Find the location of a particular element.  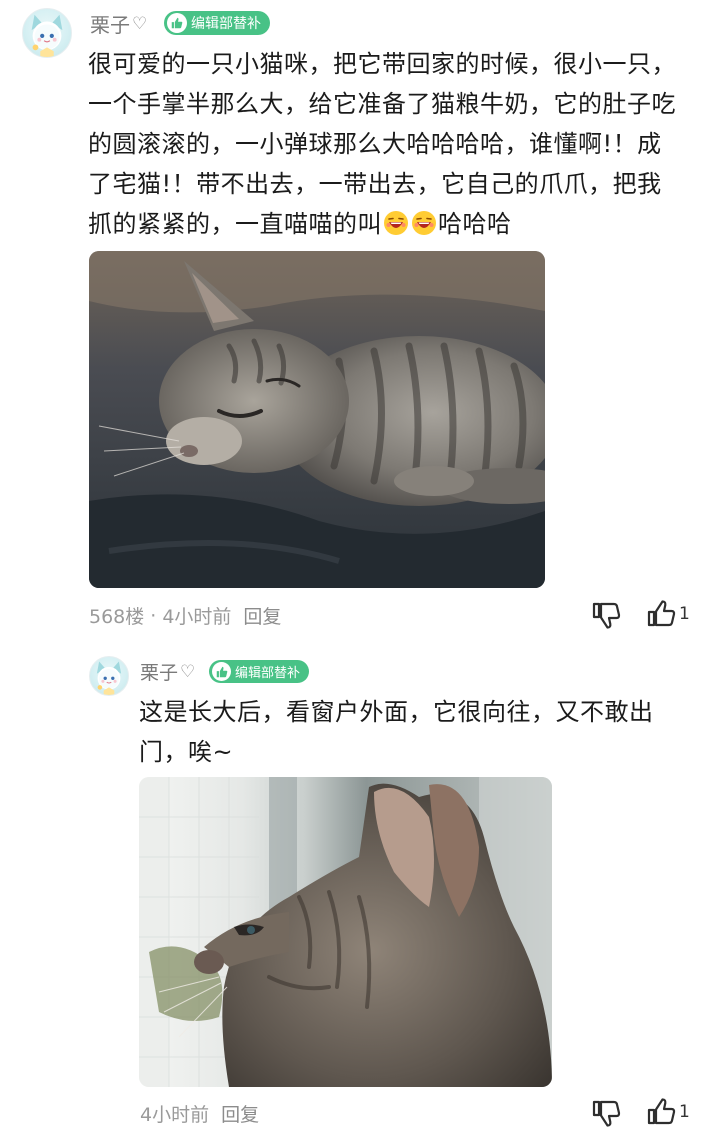

reply-text: 这是长大后，看窗户外面，它很向往，又不敢出门，唉~ is located at coordinates (396, 732).